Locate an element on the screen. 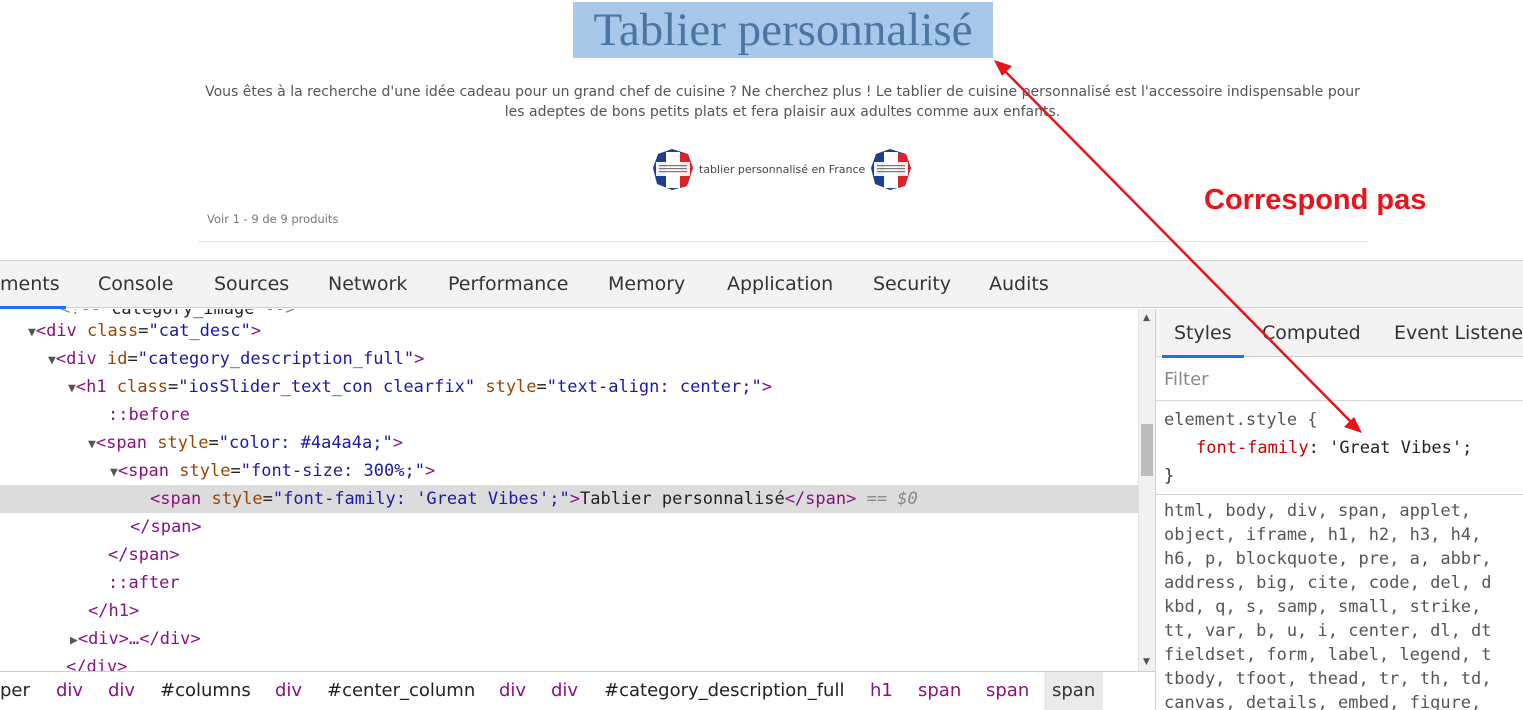 This screenshot has height=710, width=1523. tab-memory: Memory is located at coordinates (646, 284).